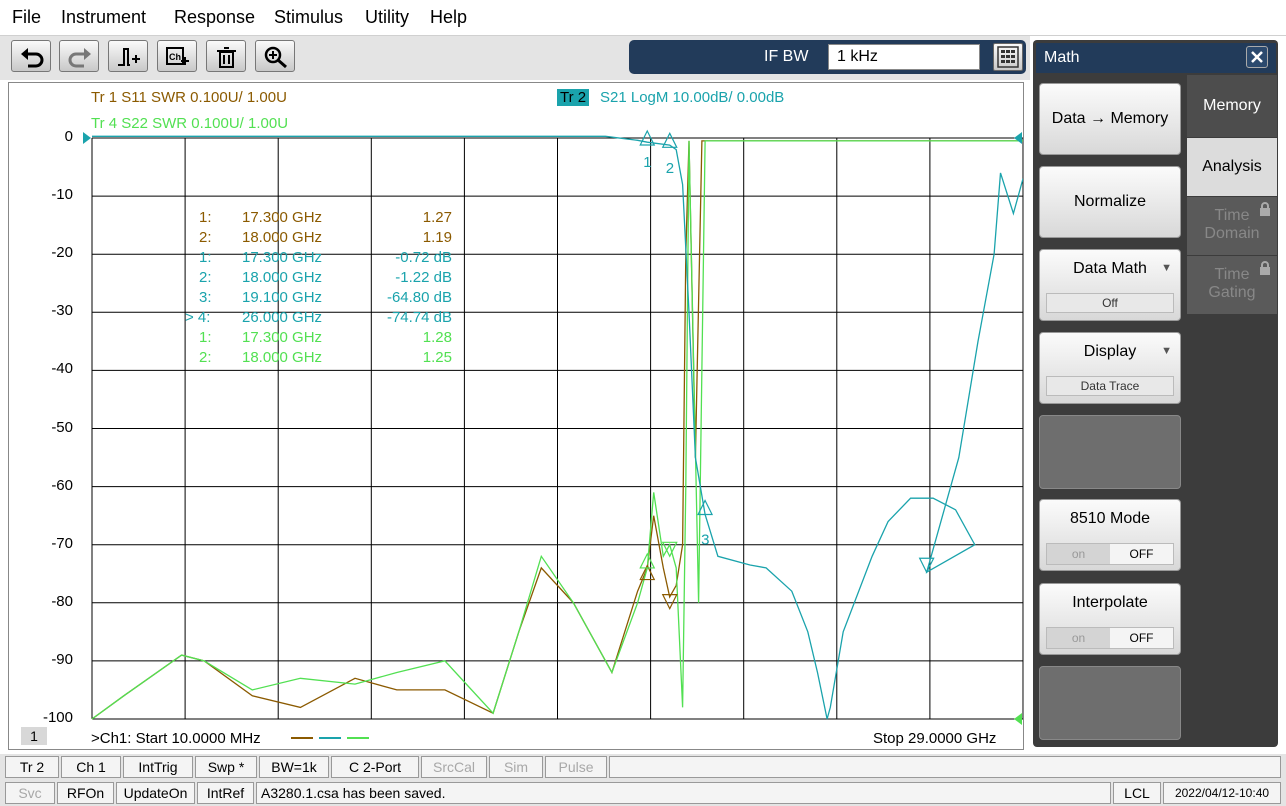 The width and height of the screenshot is (1286, 806). I want to click on tab-analysis: Analysis, so click(1232, 167).